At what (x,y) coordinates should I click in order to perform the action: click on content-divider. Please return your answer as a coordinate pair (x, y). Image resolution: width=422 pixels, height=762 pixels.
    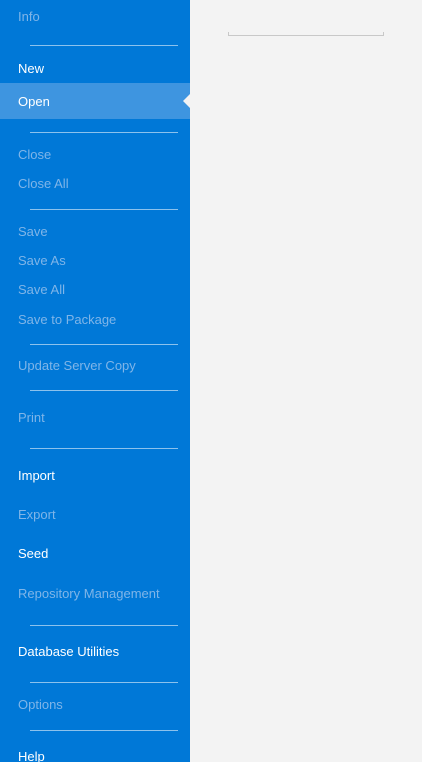
    Looking at the image, I should click on (306, 34).